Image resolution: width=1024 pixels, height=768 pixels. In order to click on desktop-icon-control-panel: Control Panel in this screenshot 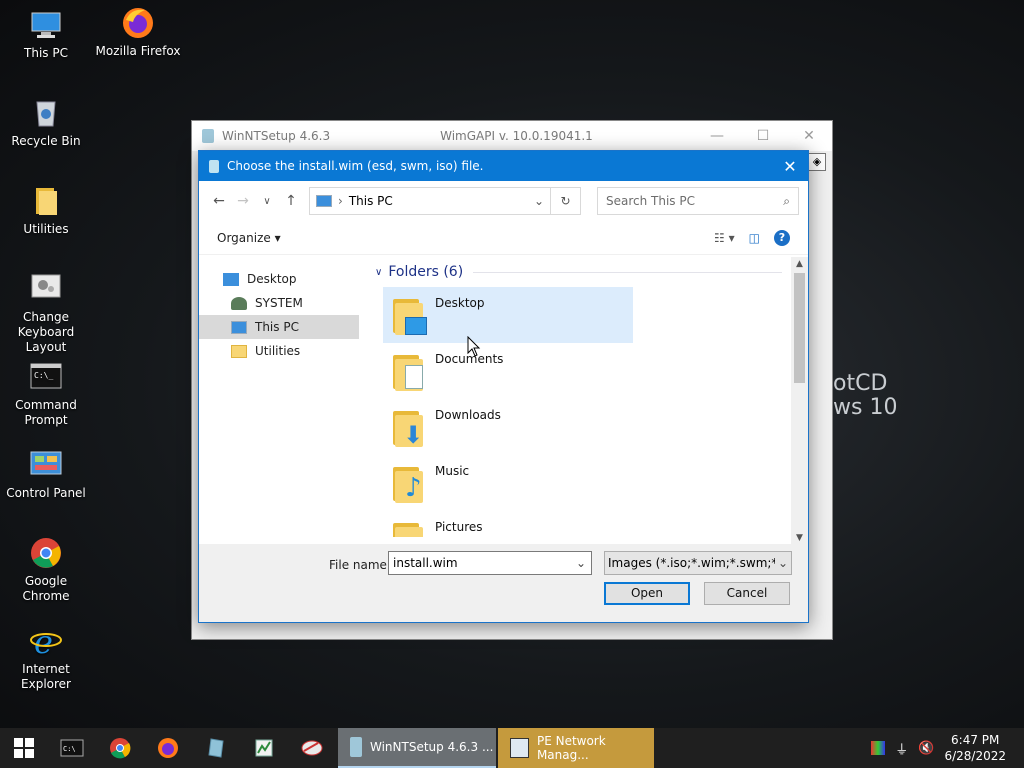, I will do `click(46, 474)`.